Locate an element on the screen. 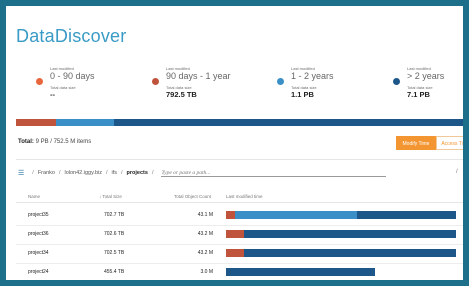  table-row: project36 702.6 TB 43.2 M is located at coordinates (239, 235).